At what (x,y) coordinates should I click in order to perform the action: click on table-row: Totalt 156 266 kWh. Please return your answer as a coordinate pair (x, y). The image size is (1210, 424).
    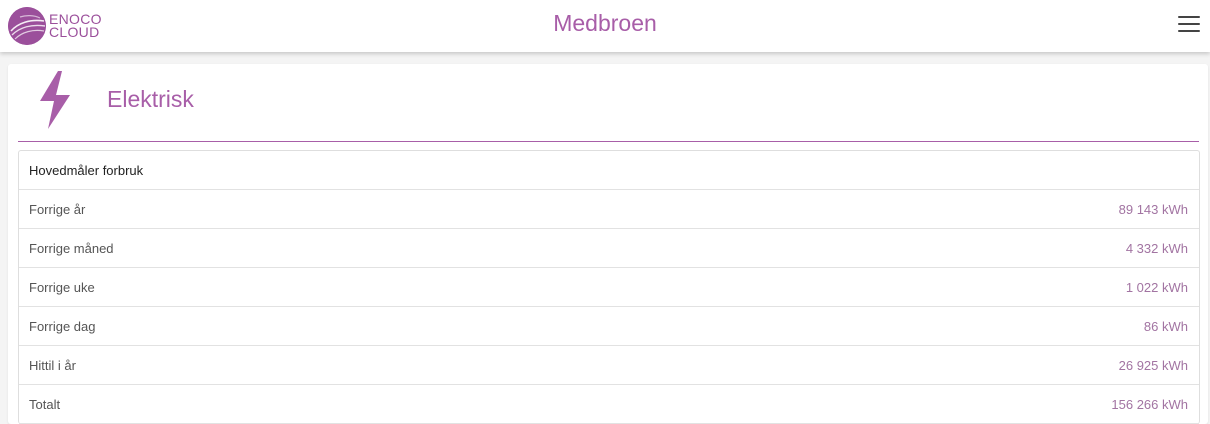
    Looking at the image, I should click on (609, 404).